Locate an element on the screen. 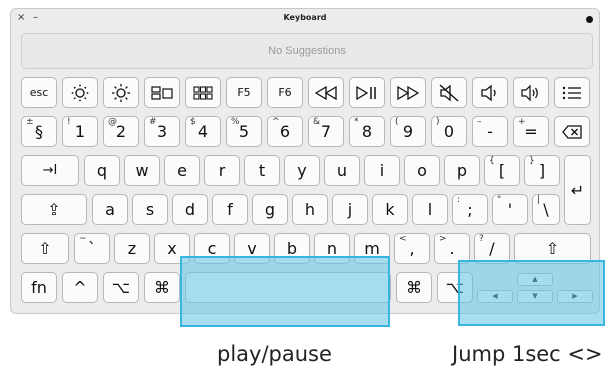 This screenshot has width=605, height=375. suggestions-bar: No Suggestions is located at coordinates (307, 51).